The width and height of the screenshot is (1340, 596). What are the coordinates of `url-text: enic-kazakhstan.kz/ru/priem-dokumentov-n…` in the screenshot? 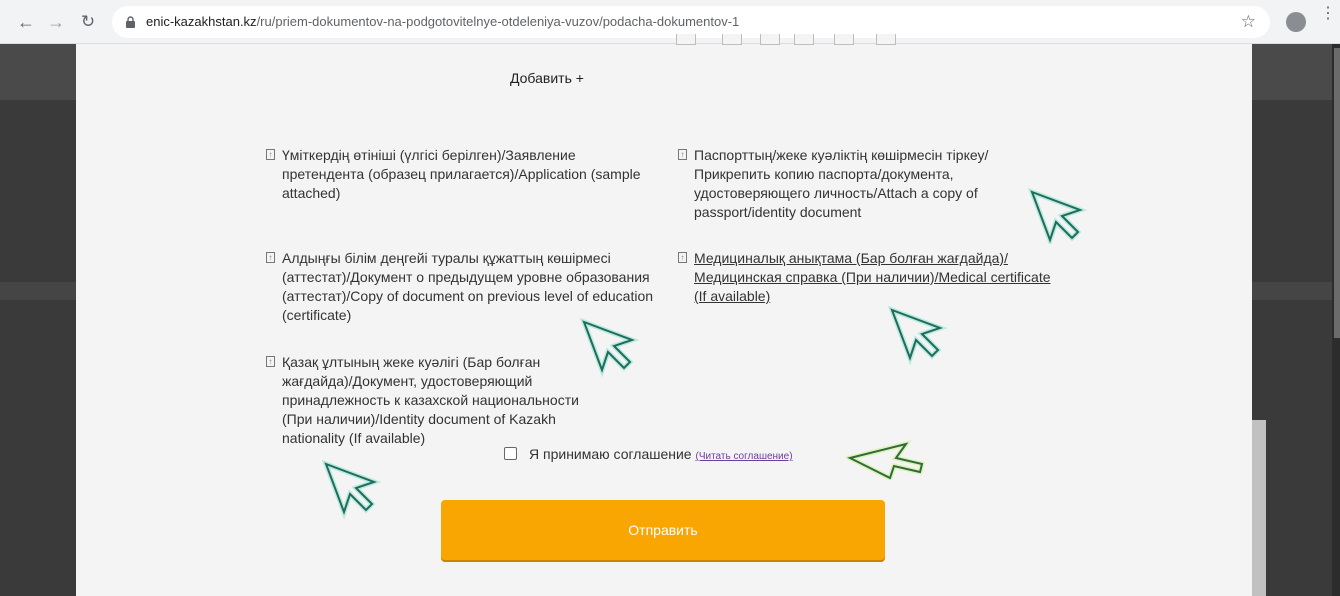 It's located at (442, 21).